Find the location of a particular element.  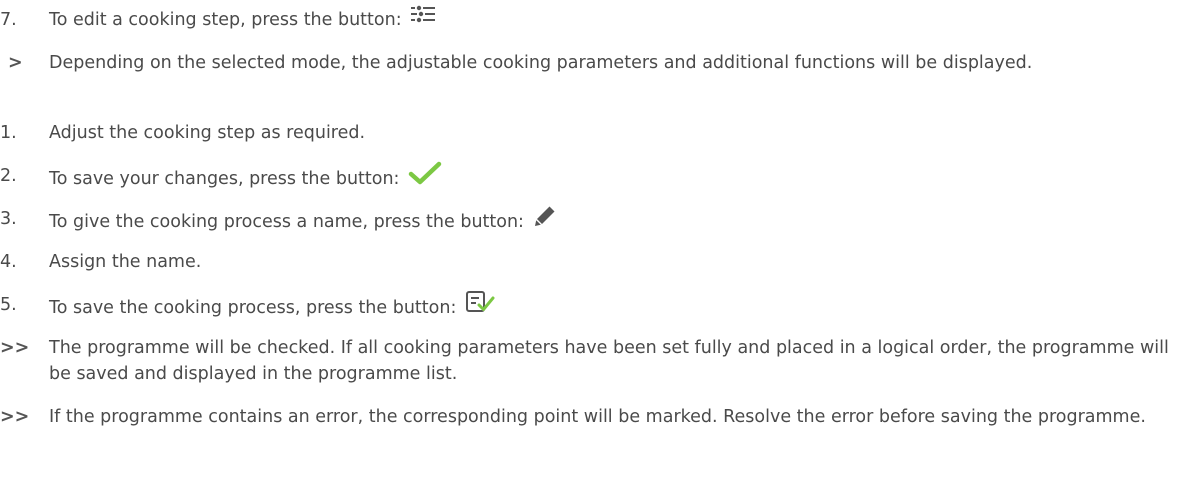

step-text-content: To save your changes, press the button: is located at coordinates (224, 179).